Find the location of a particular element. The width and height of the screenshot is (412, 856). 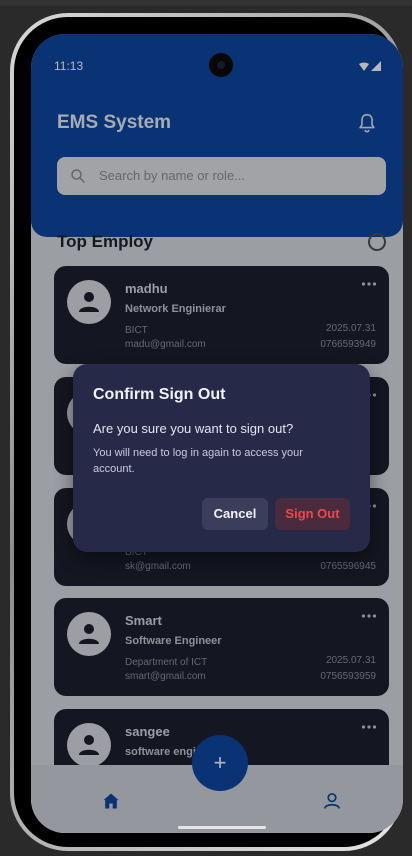

home-indicator is located at coordinates (222, 827).